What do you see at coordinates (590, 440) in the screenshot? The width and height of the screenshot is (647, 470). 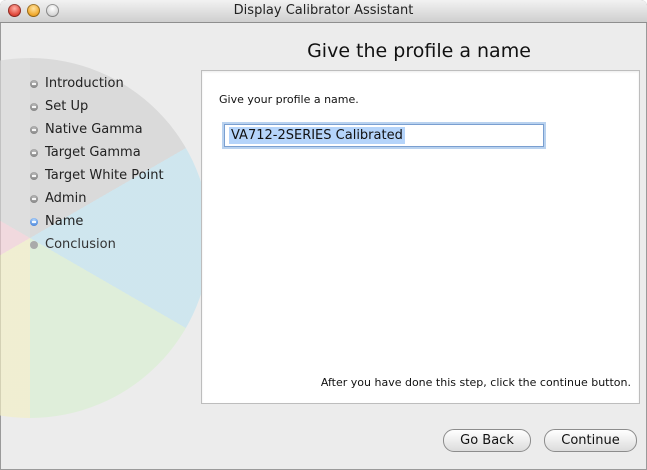 I see `continue-button: Continue` at bounding box center [590, 440].